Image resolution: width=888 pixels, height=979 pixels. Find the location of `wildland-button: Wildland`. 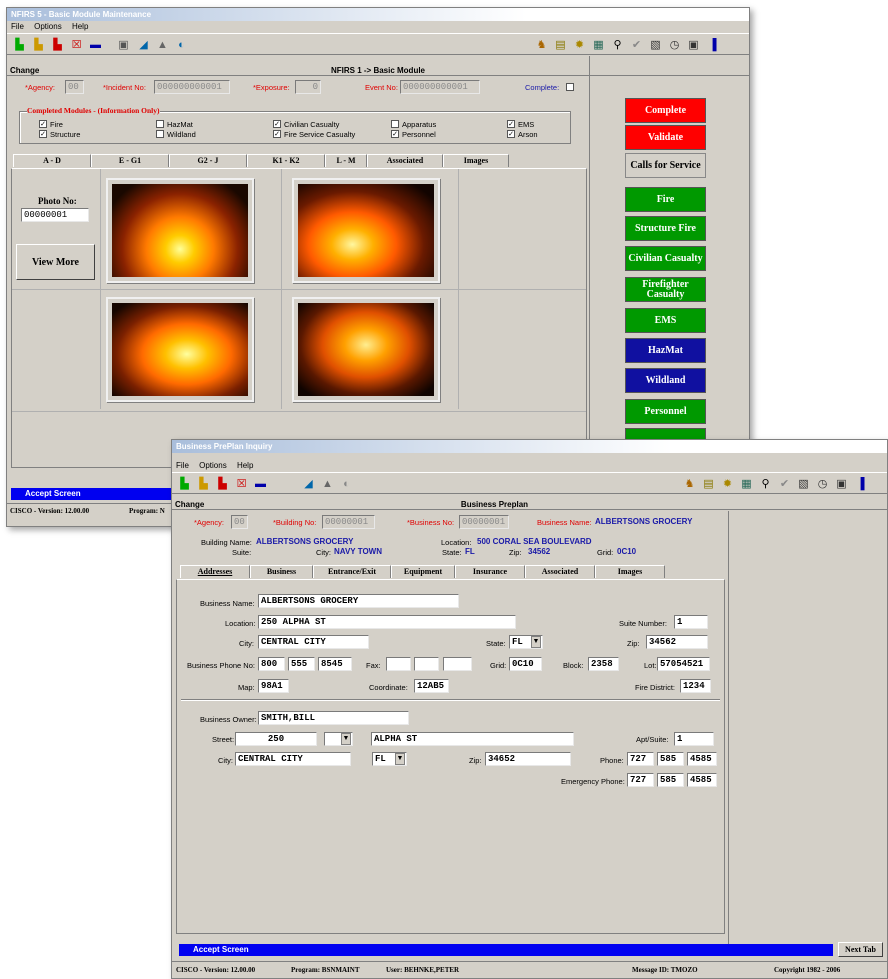

wildland-button: Wildland is located at coordinates (665, 380).